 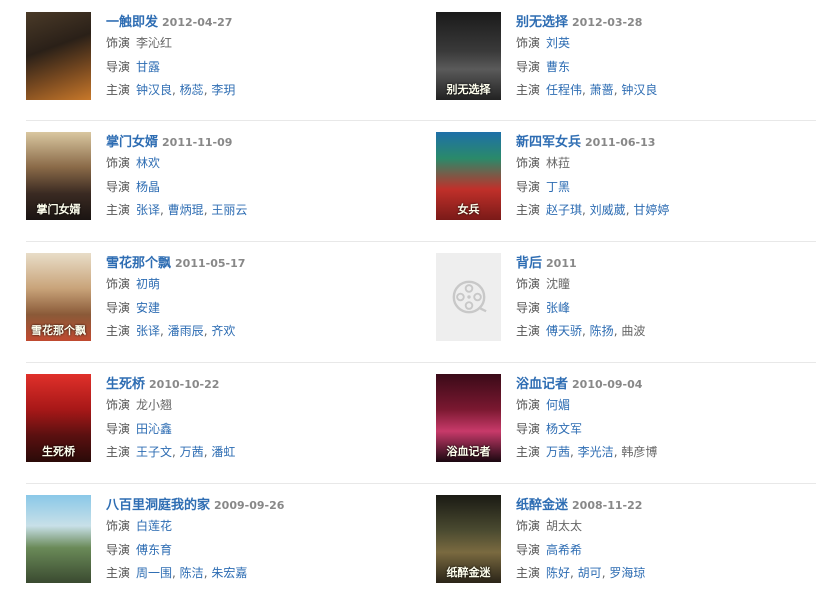 What do you see at coordinates (154, 452) in the screenshot?
I see `cast-link: 王子文` at bounding box center [154, 452].